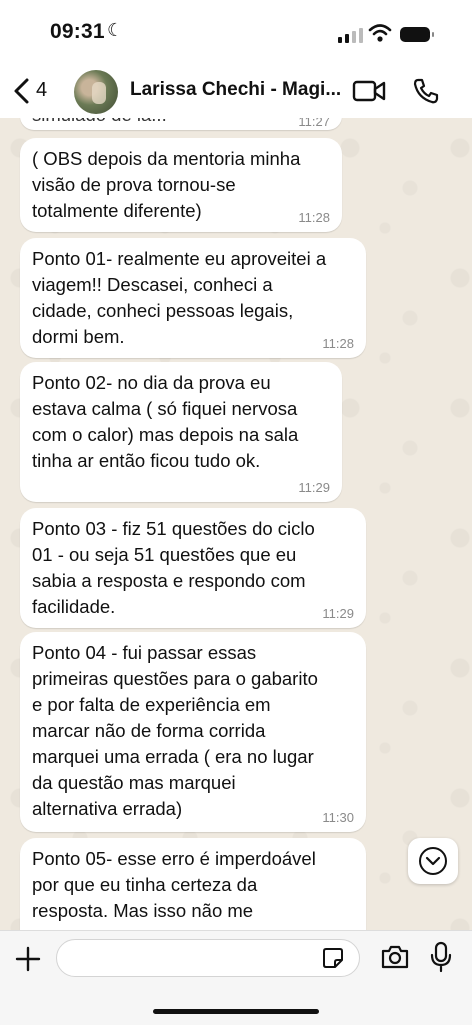 The width and height of the screenshot is (472, 1025). What do you see at coordinates (380, 33) in the screenshot?
I see `wifi-icon` at bounding box center [380, 33].